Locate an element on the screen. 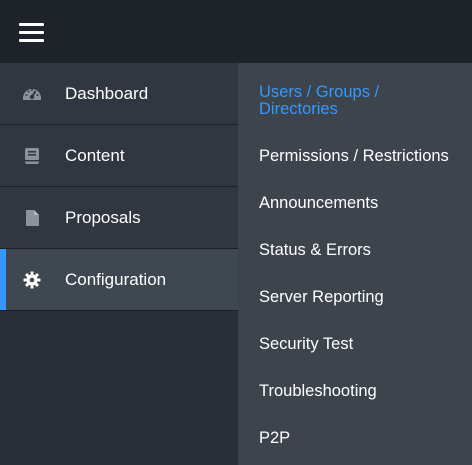 The image size is (472, 465). submenu-item-server-reporting: Server Reporting is located at coordinates (321, 297).